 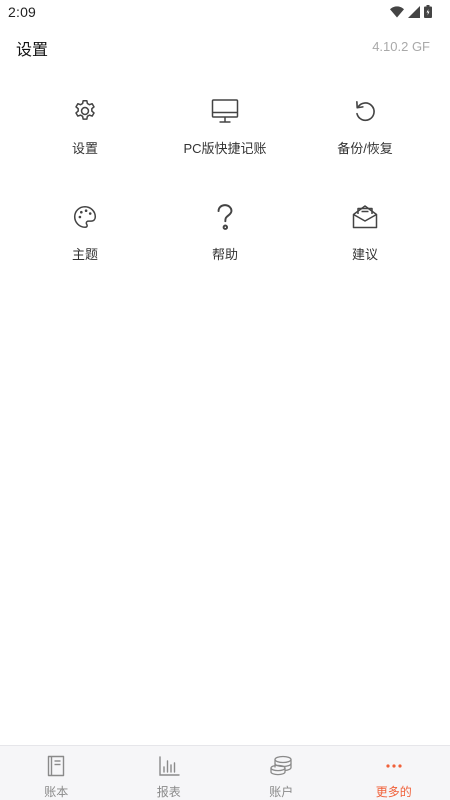 I want to click on page-title: 设置, so click(x=32, y=50).